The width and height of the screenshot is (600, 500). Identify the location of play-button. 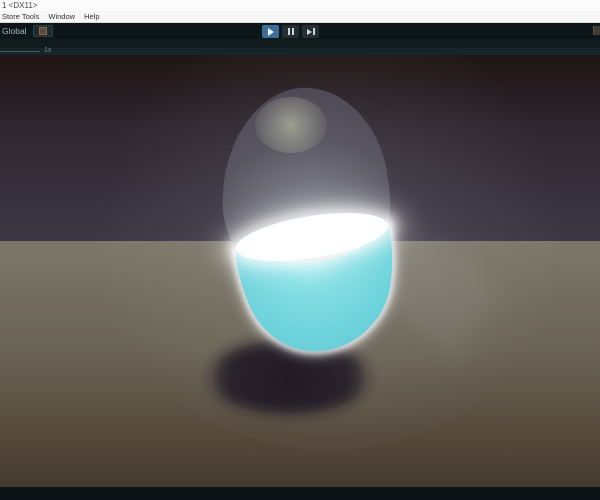
(270, 31).